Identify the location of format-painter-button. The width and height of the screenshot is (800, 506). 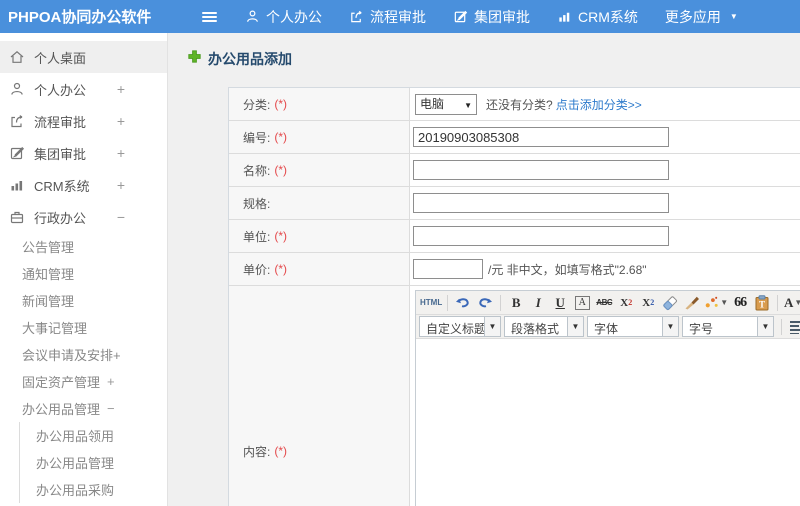
(692, 303).